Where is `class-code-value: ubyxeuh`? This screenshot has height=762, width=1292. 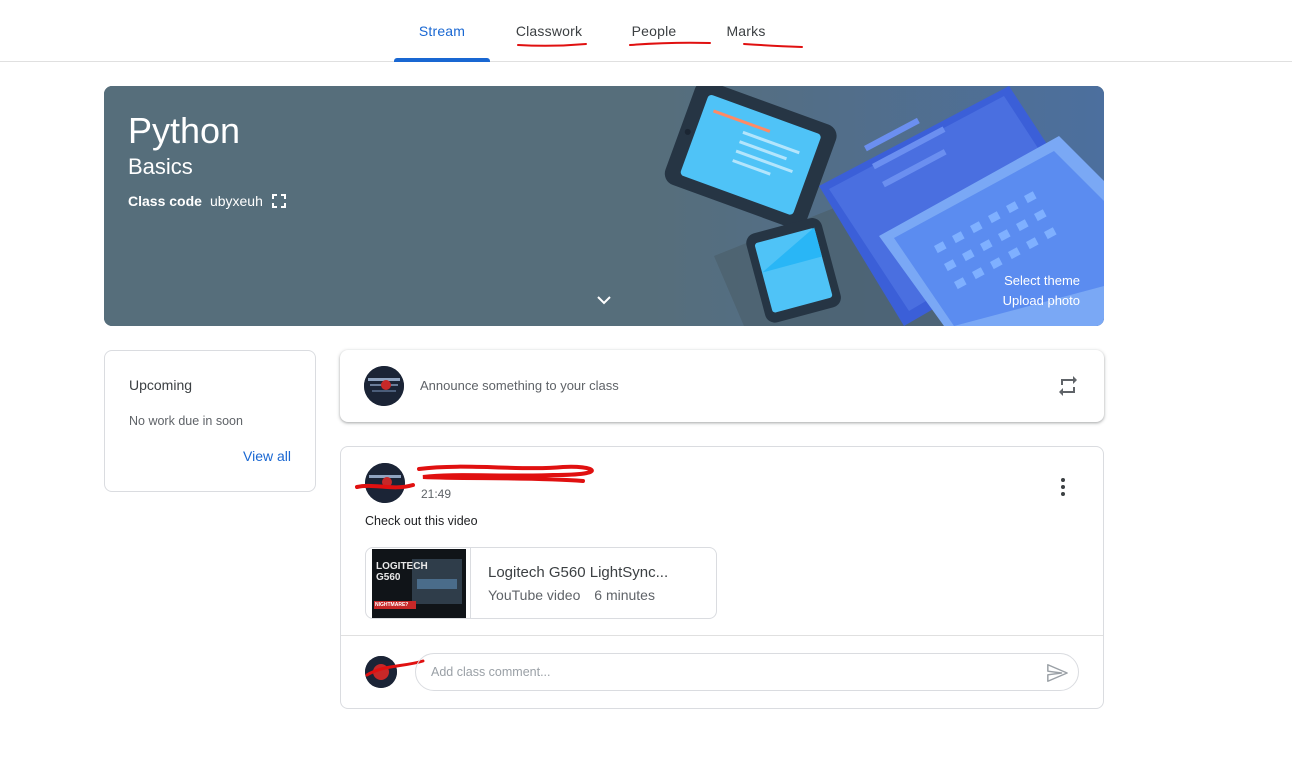 class-code-value: ubyxeuh is located at coordinates (236, 201).